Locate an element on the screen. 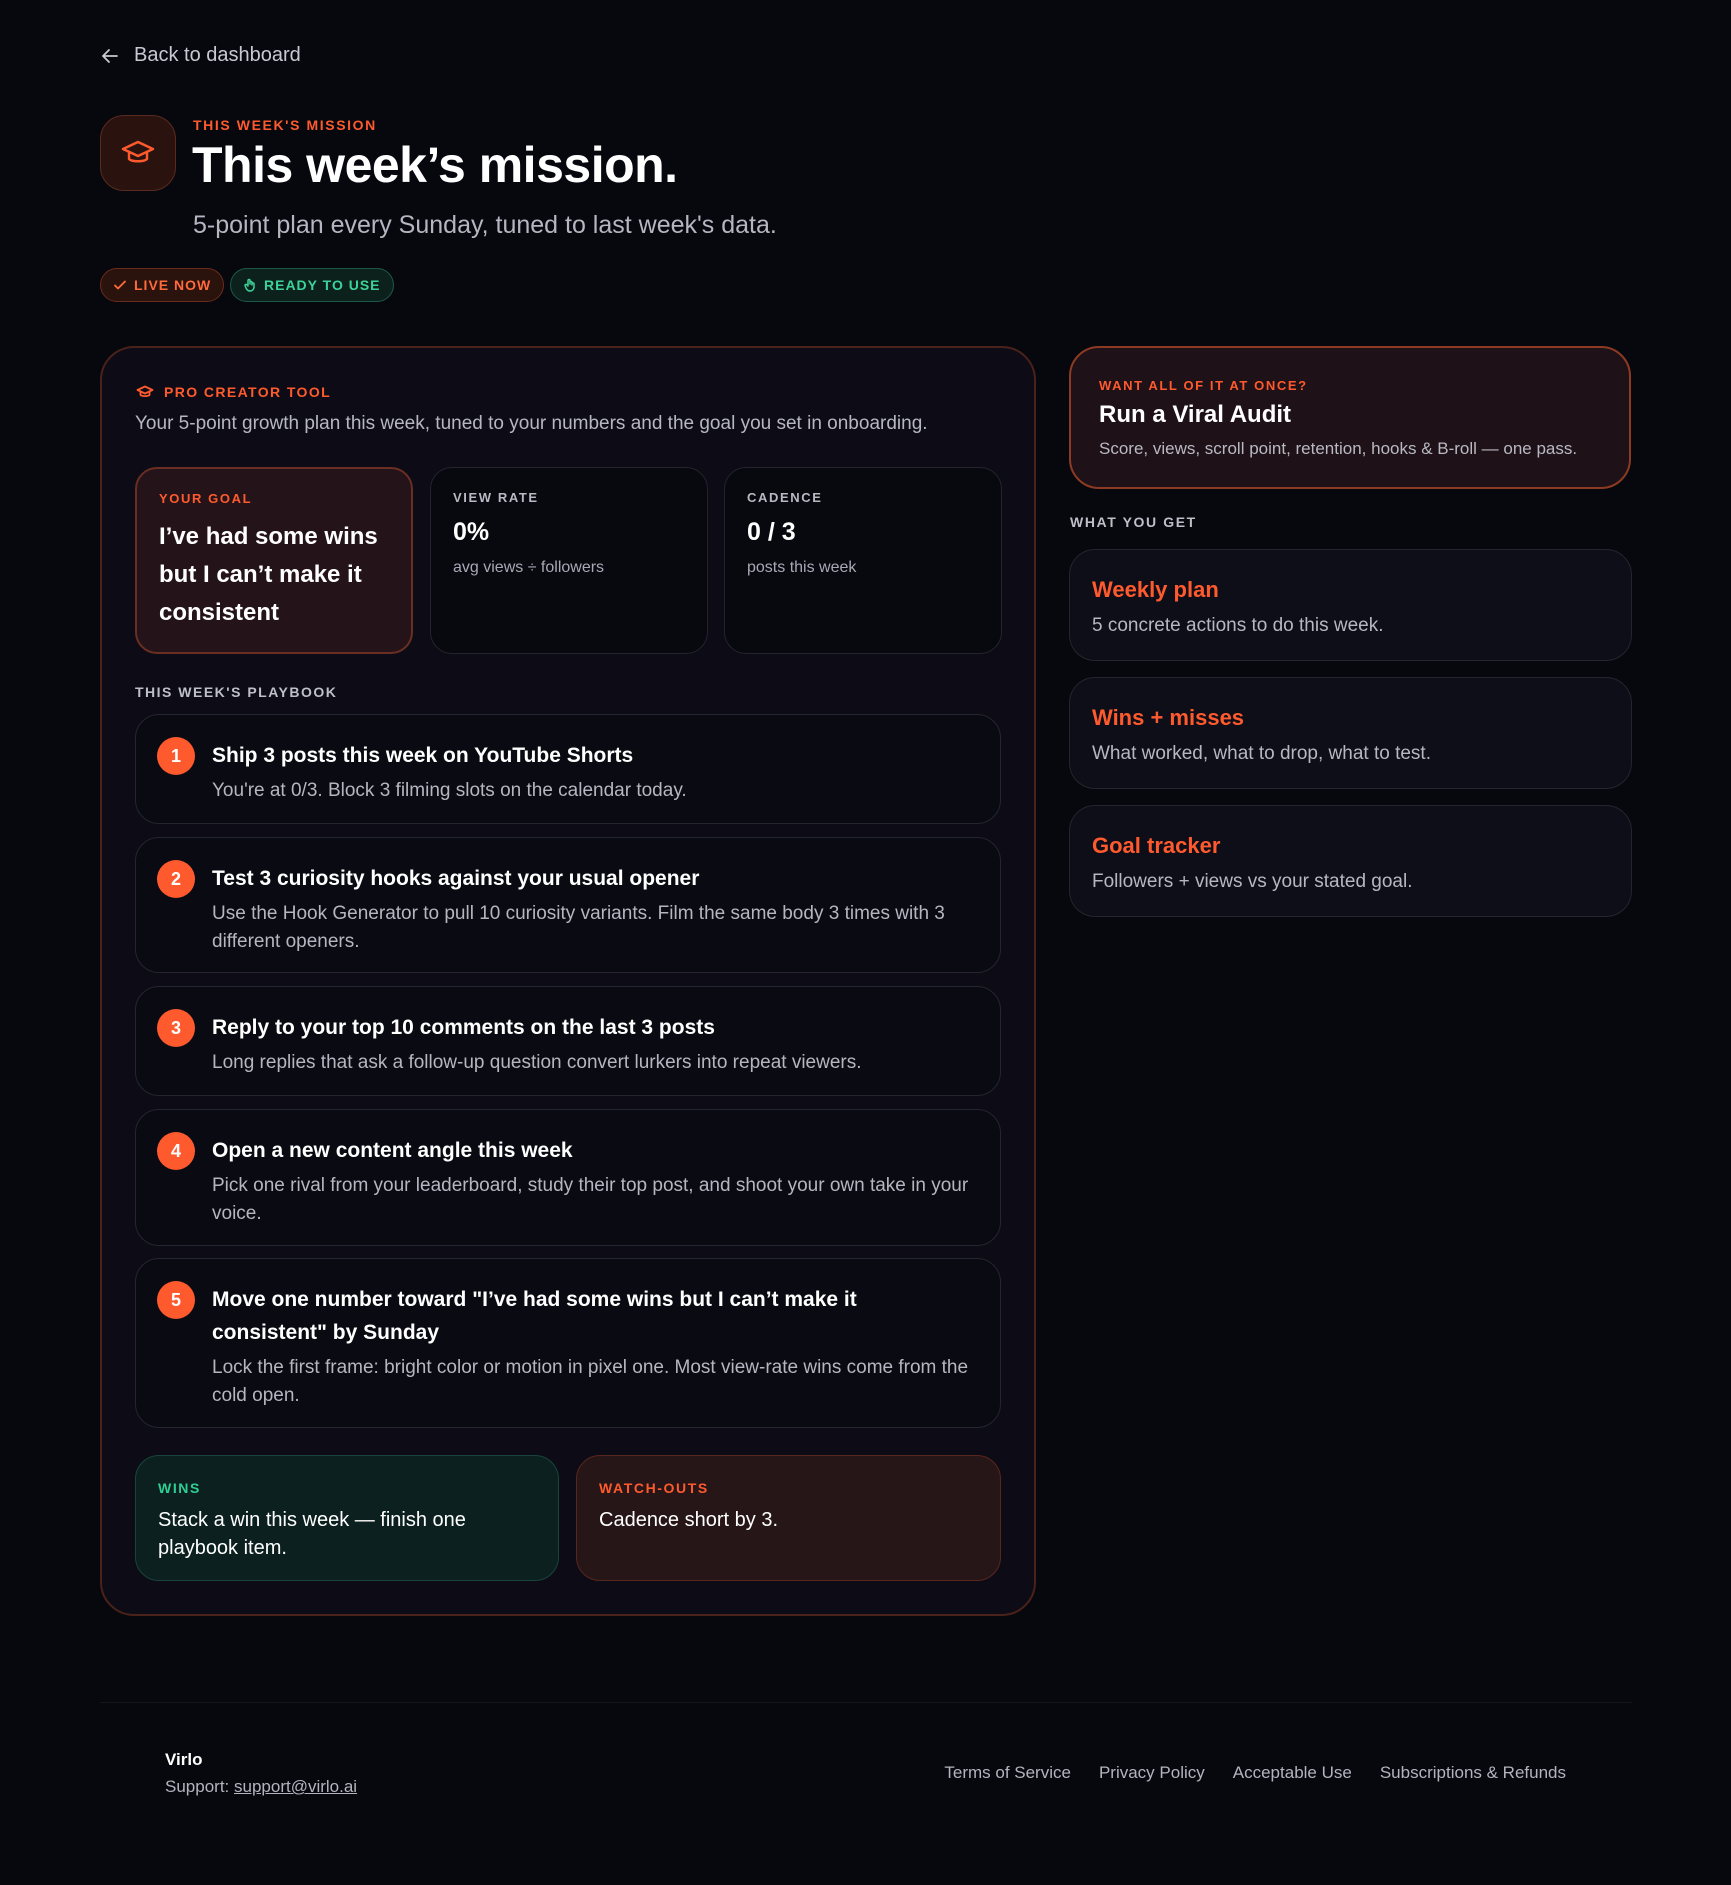 The image size is (1731, 1885). goal-label: YOUR GOAL is located at coordinates (206, 498).